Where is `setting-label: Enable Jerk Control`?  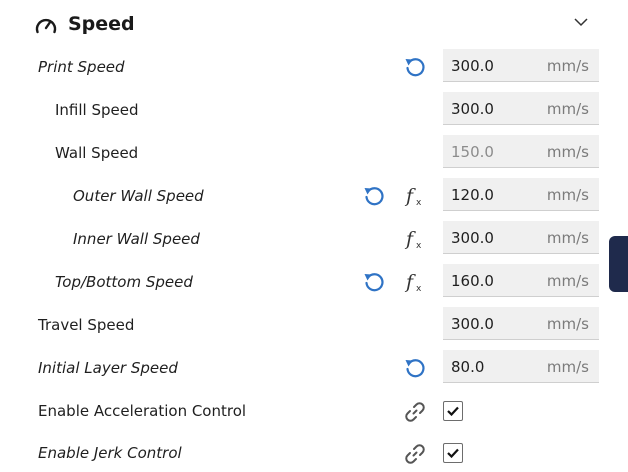 setting-label: Enable Jerk Control is located at coordinates (110, 453).